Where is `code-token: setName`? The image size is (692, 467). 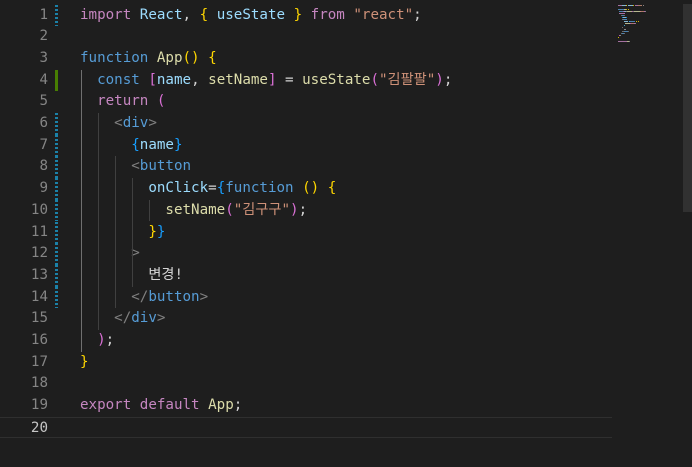
code-token: setName is located at coordinates (195, 209).